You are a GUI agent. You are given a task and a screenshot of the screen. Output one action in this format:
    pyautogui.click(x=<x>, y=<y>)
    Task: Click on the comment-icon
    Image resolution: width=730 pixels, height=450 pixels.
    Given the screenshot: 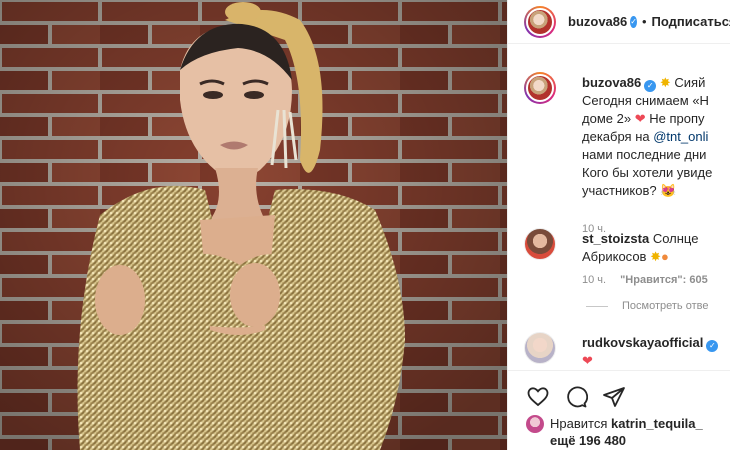 What is the action you would take?
    pyautogui.click(x=576, y=397)
    